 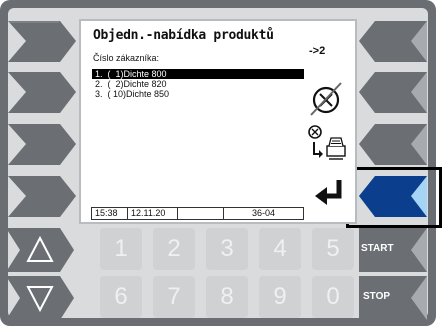 What do you see at coordinates (280, 297) in the screenshot?
I see `key-9: 9` at bounding box center [280, 297].